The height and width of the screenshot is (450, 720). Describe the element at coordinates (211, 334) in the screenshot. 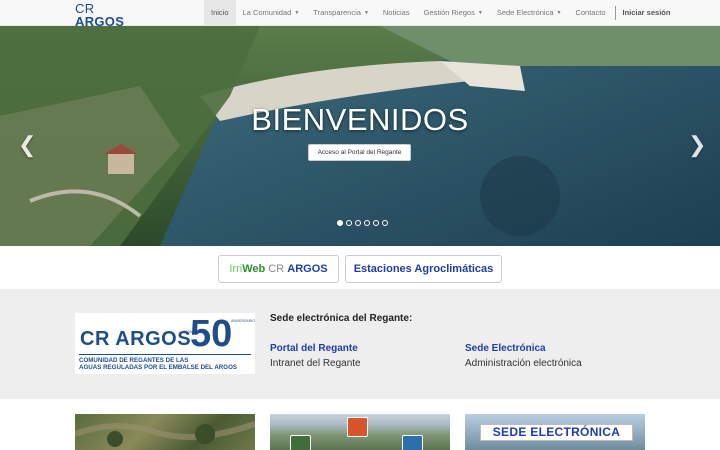

I see `logo-fifty: 50` at that location.